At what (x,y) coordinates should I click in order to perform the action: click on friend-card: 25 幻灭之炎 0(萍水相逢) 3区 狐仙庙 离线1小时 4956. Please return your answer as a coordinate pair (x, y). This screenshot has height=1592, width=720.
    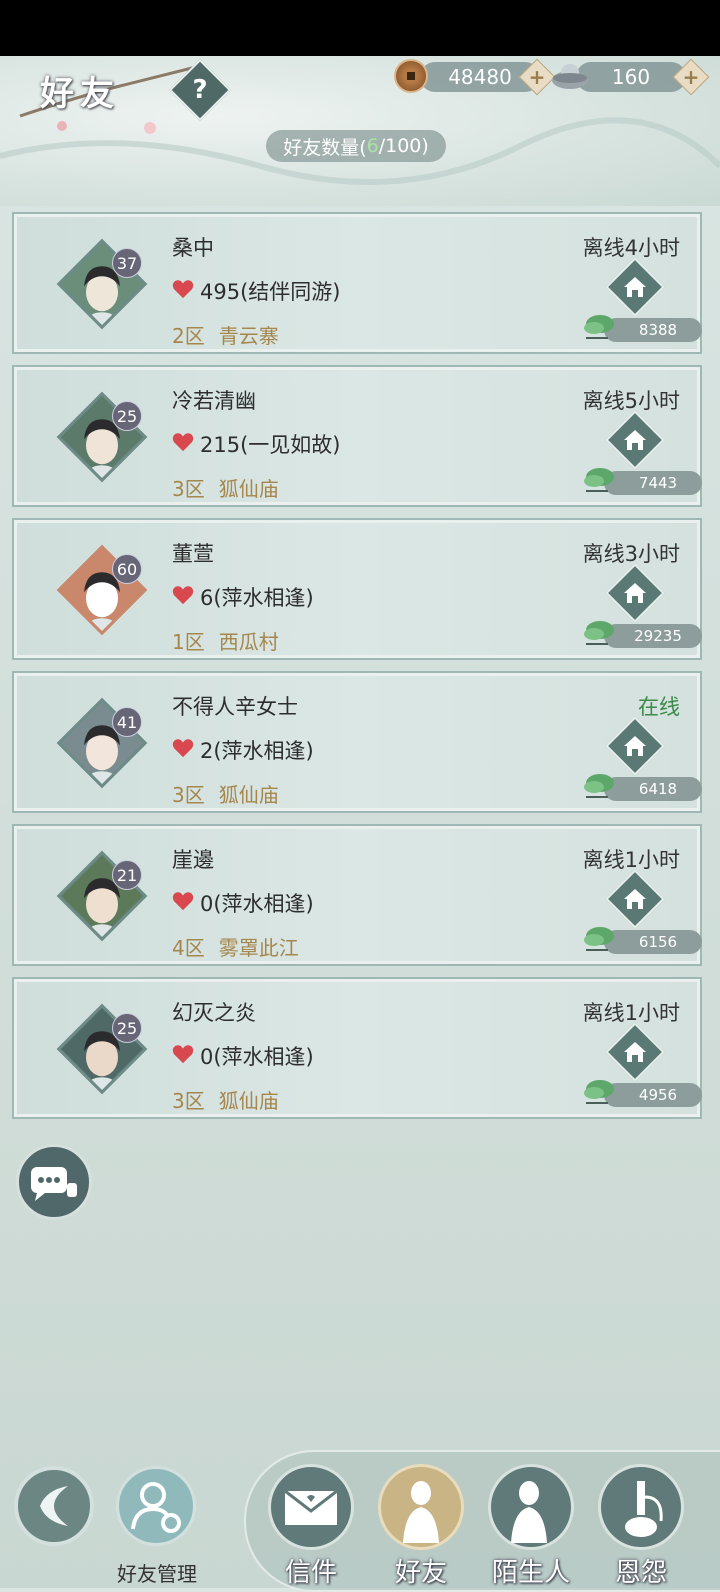
    Looking at the image, I should click on (357, 1048).